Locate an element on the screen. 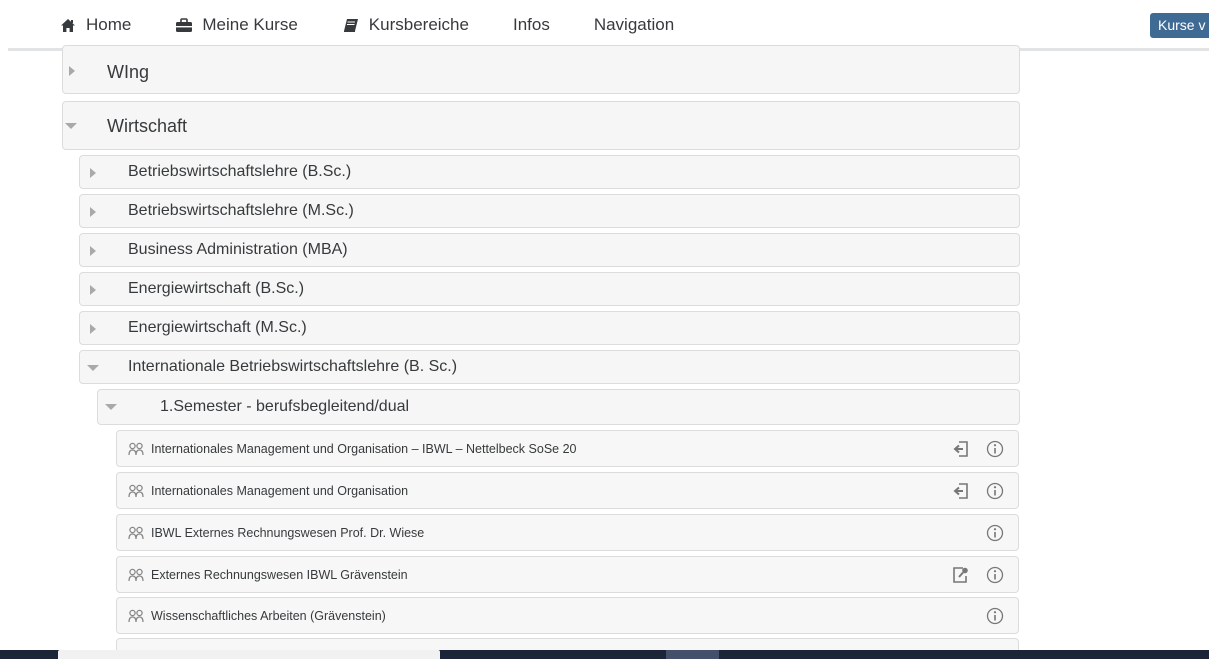 The width and height of the screenshot is (1209, 659). course-name: Externes Rechnungswesen IBWL Grävenstein is located at coordinates (279, 575).